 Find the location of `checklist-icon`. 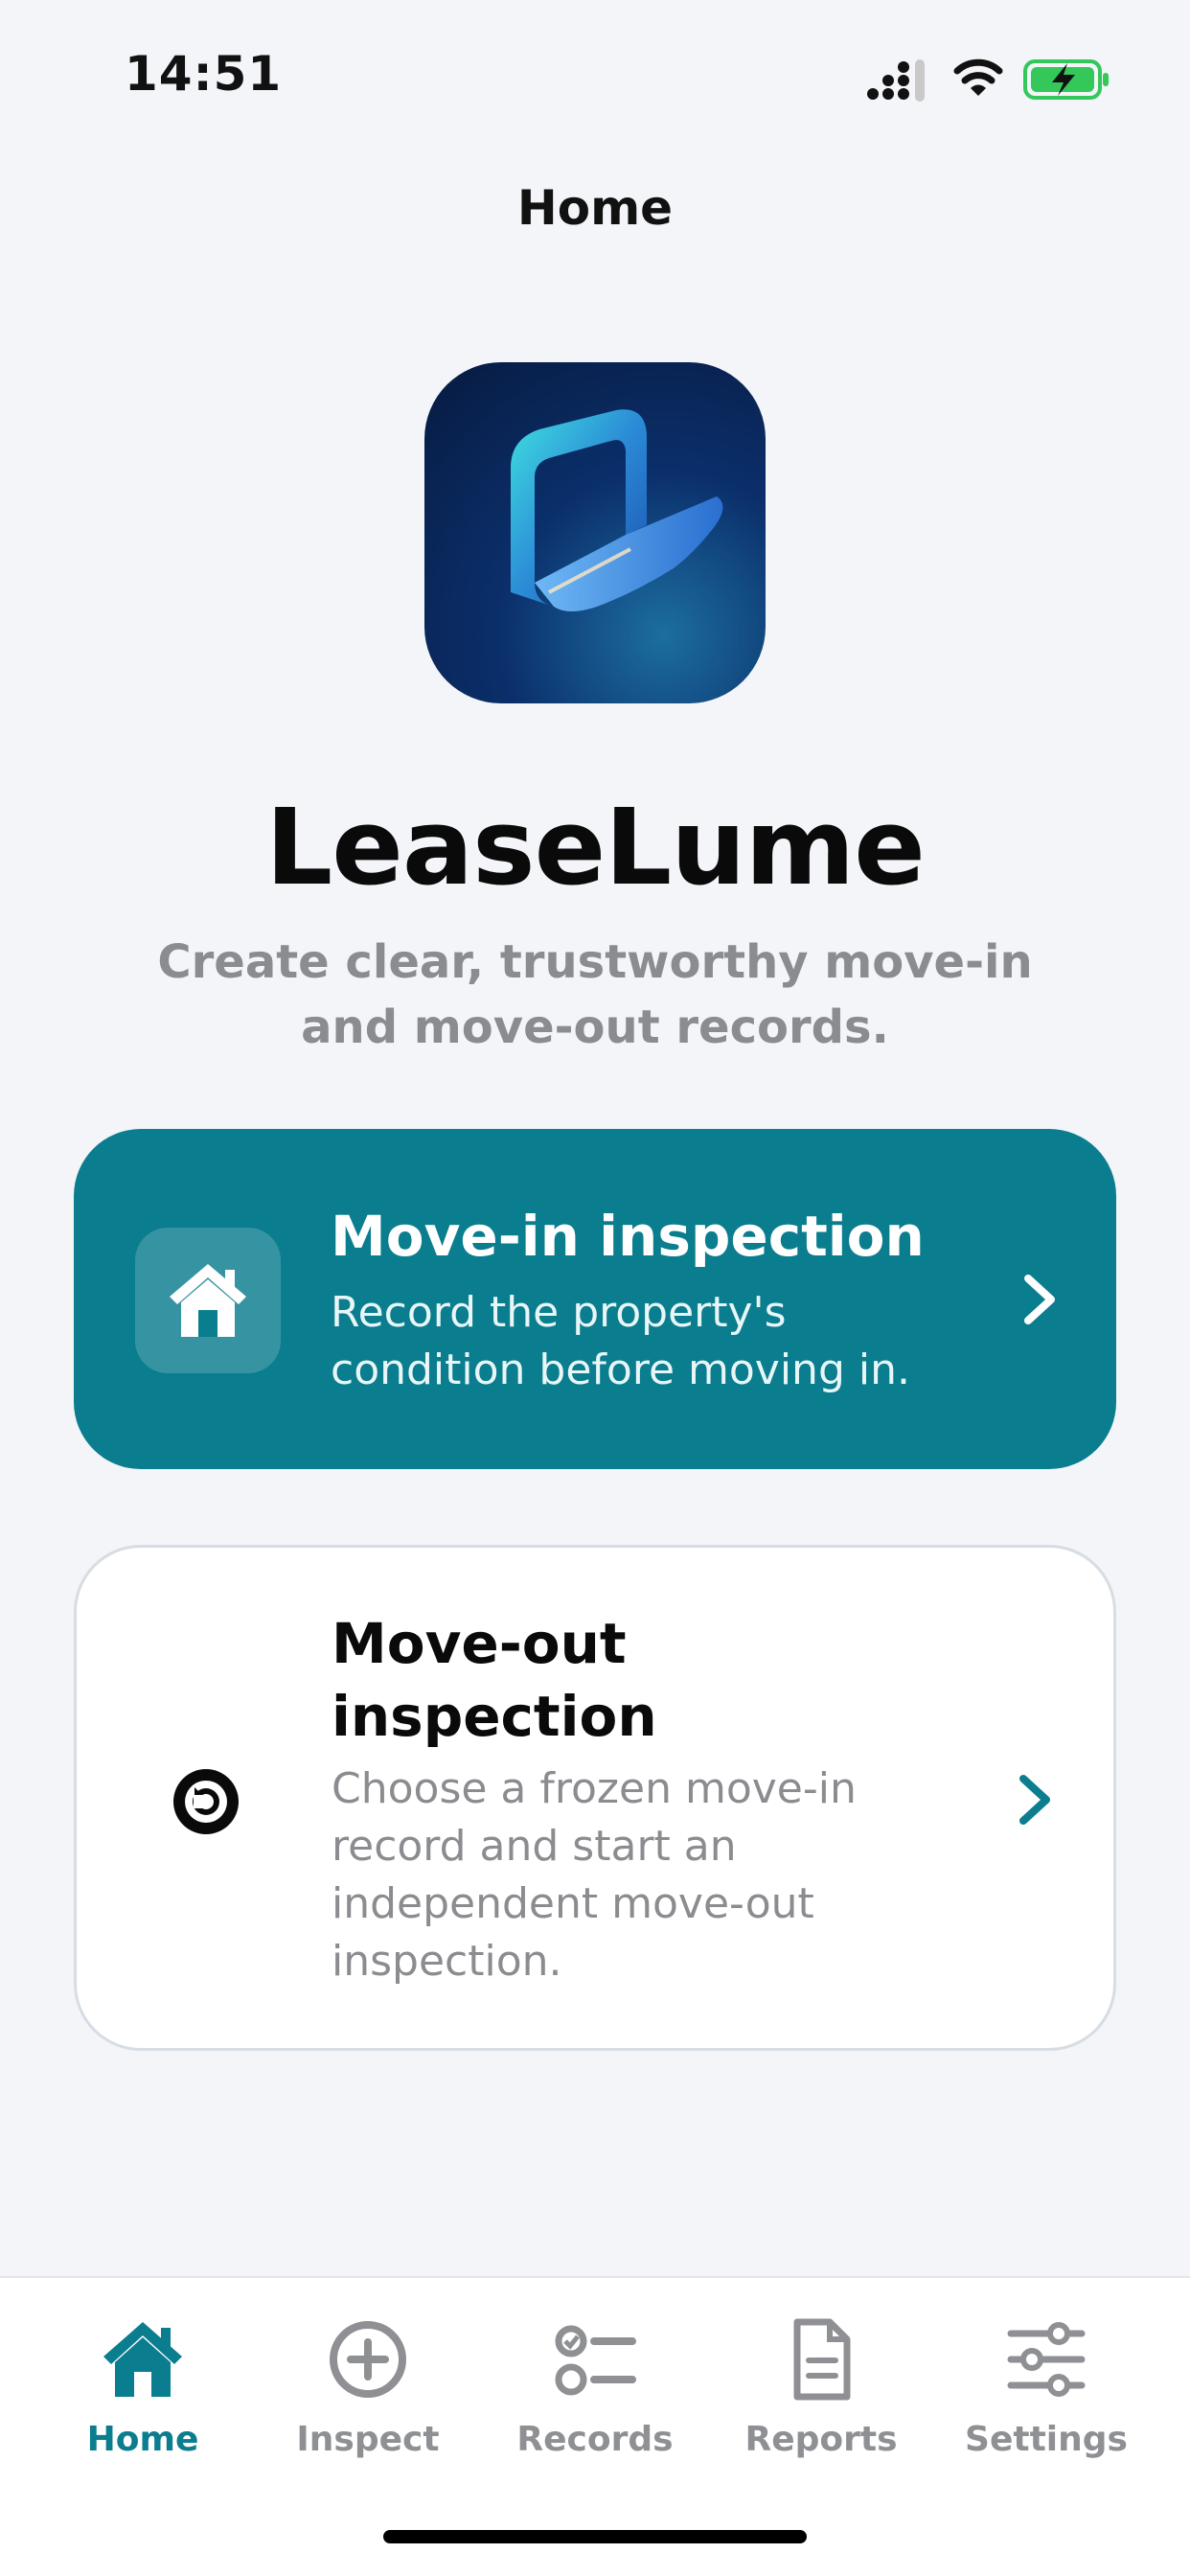

checklist-icon is located at coordinates (595, 2360).